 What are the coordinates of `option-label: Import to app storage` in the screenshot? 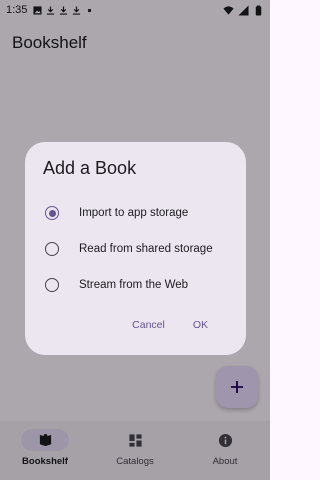 It's located at (134, 213).